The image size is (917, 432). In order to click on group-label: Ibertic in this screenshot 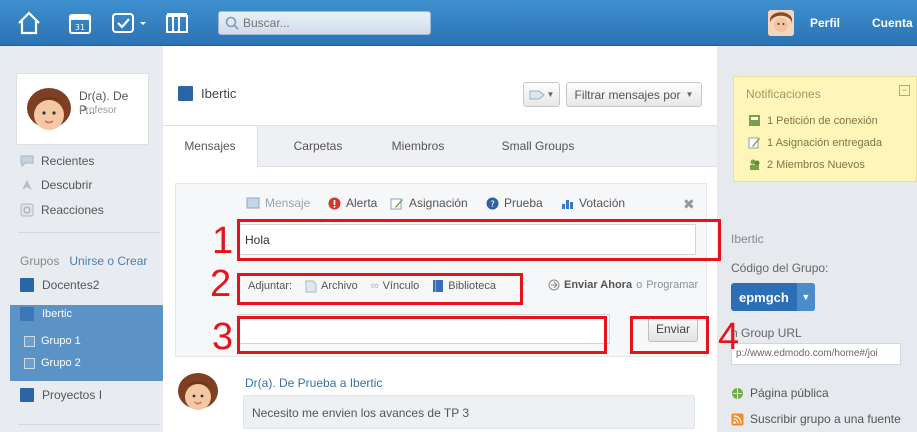, I will do `click(57, 314)`.